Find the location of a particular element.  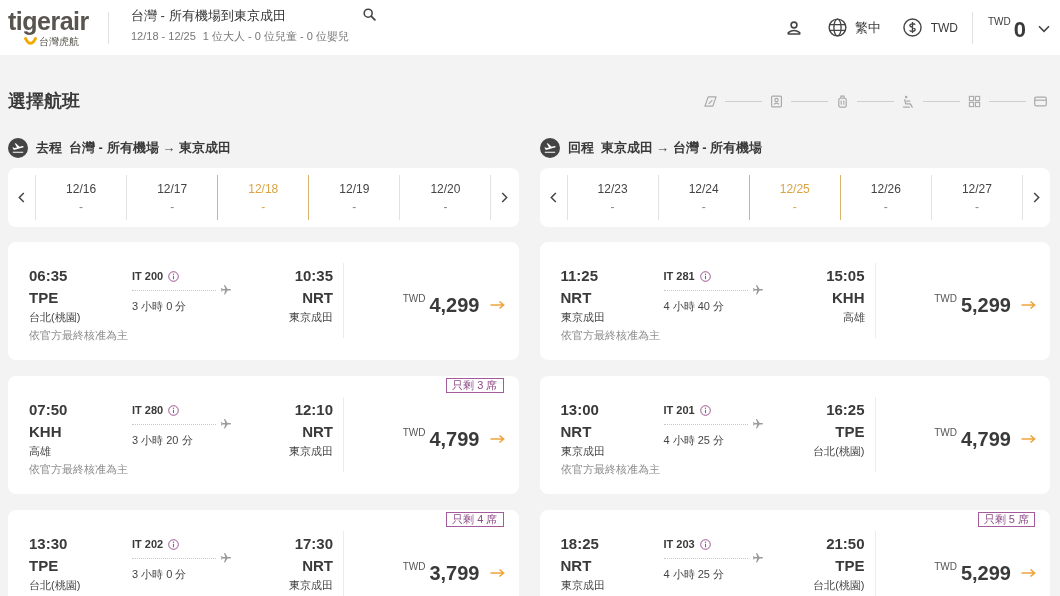

passenger-summary: 1 位大人 - 0 位兒童 - 0 位嬰兒 is located at coordinates (275, 36).